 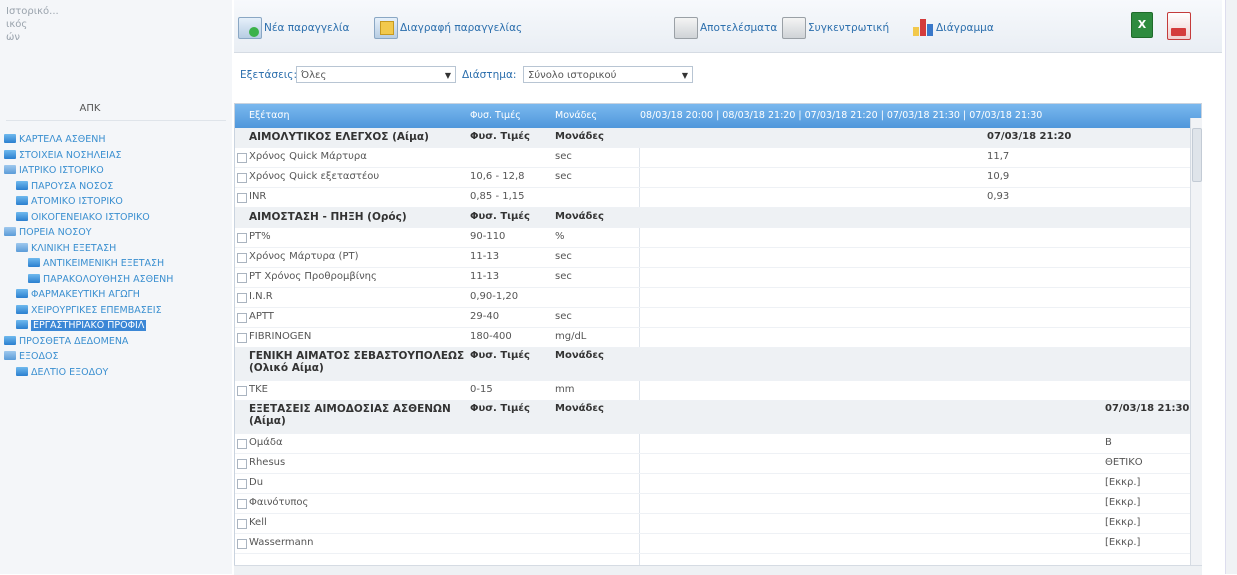 I want to click on sidebar-item-label: ΑΝΤΙΚΕΙΜΕΝΙΚΗ ΕΞΕΤΑΣΗ, so click(x=104, y=263).